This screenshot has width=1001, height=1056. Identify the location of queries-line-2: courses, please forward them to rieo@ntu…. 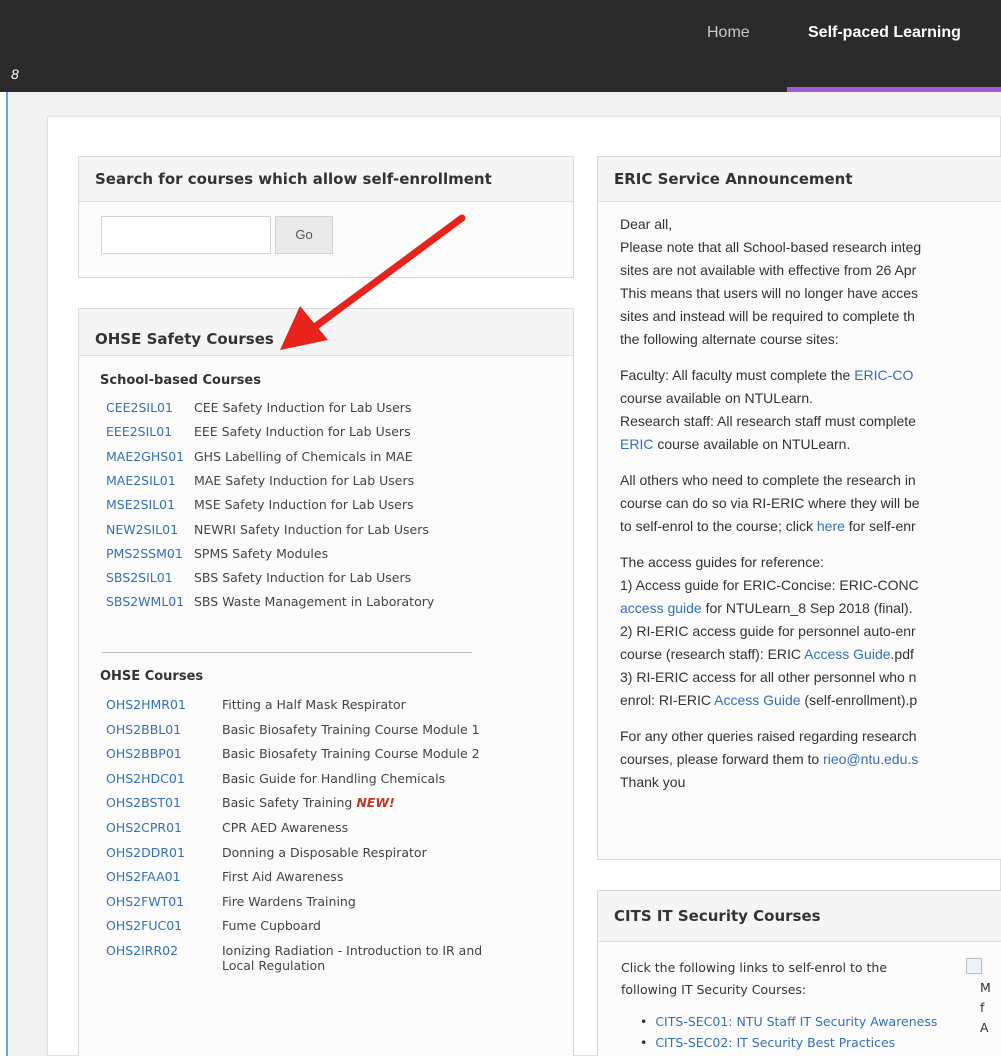
(769, 759).